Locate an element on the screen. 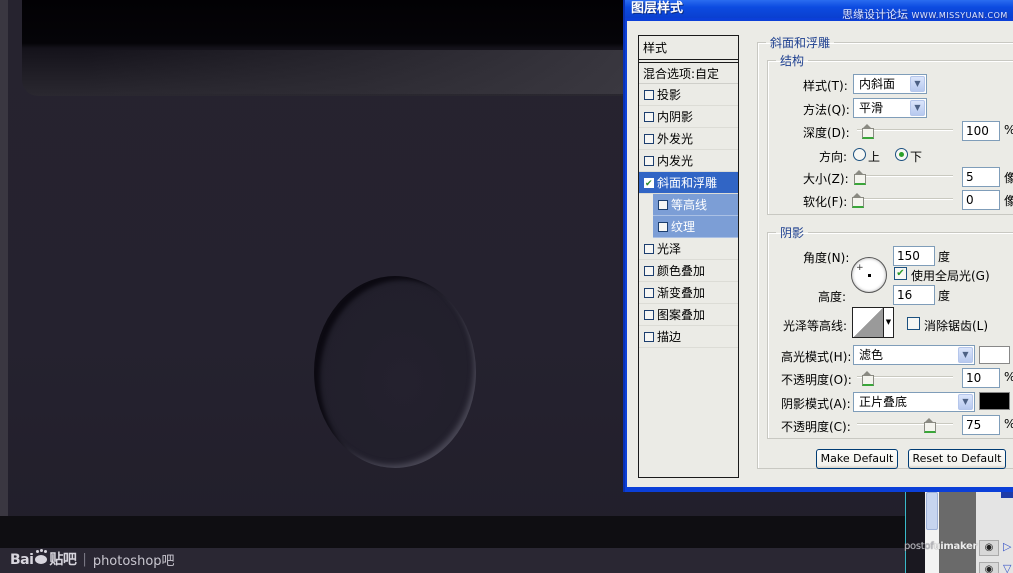  size-input: 5 is located at coordinates (981, 177).